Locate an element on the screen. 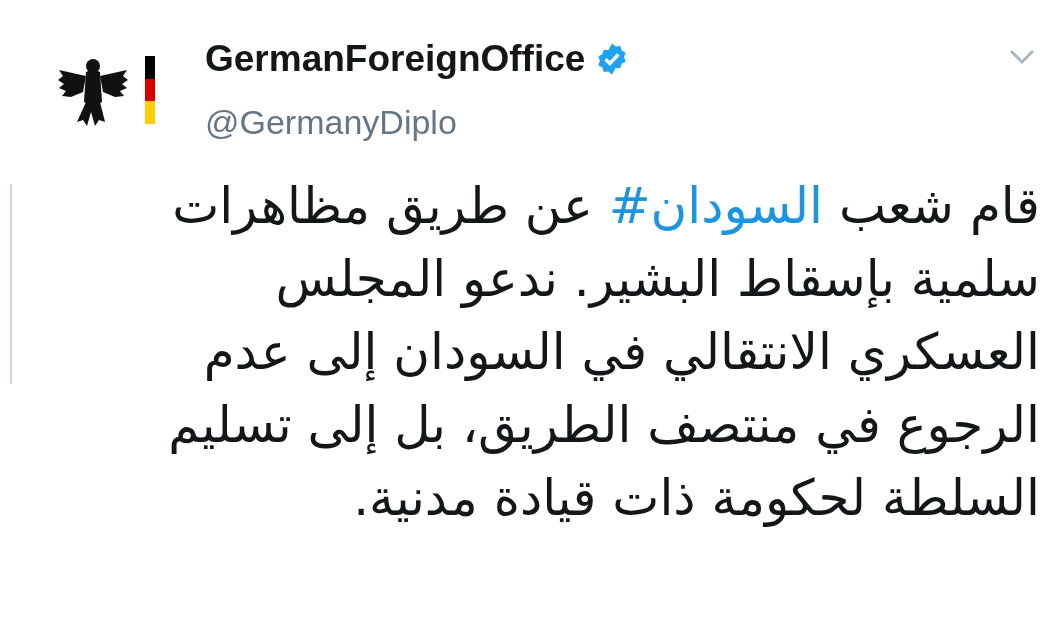 The height and width of the screenshot is (644, 1056). flag-stripe-icon is located at coordinates (150, 90).